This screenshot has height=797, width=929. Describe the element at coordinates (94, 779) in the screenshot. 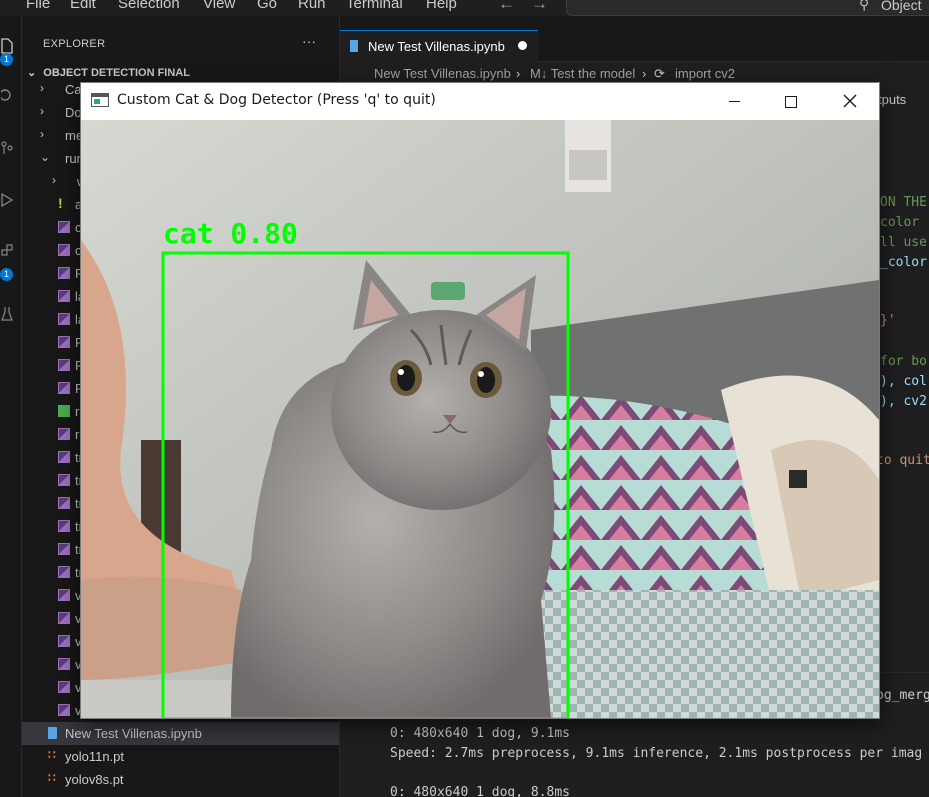

I see `tree-item-label: yolov8s.pt` at that location.